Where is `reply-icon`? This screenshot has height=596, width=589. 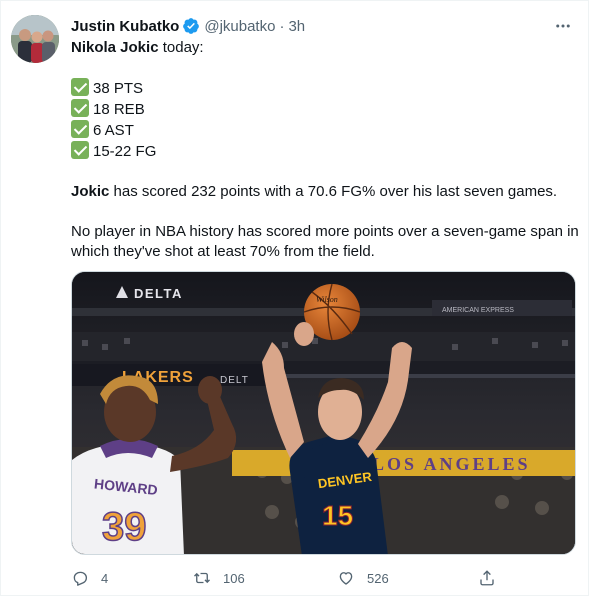 reply-icon is located at coordinates (80, 578).